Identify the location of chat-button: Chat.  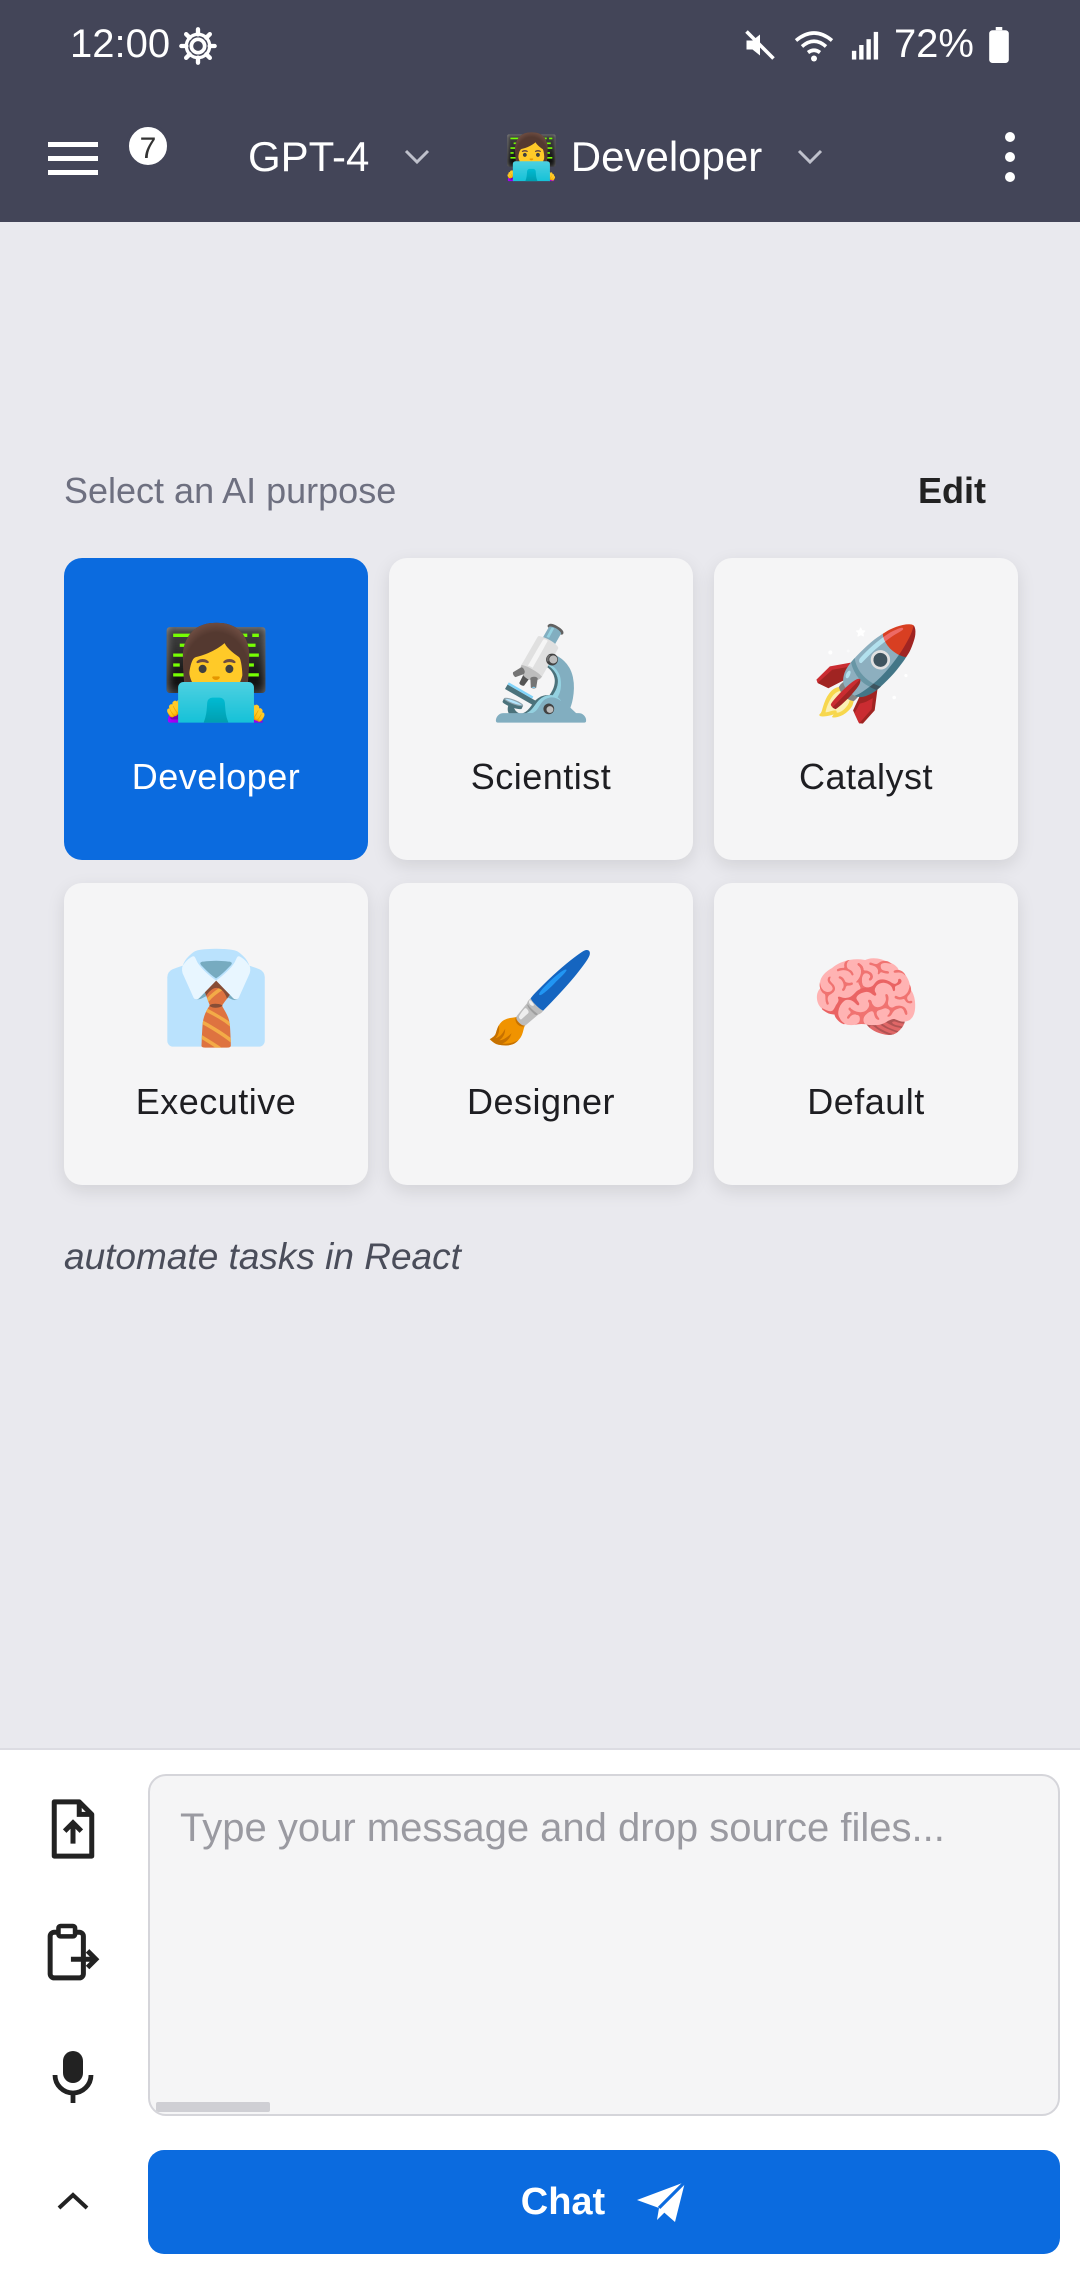
(604, 2202).